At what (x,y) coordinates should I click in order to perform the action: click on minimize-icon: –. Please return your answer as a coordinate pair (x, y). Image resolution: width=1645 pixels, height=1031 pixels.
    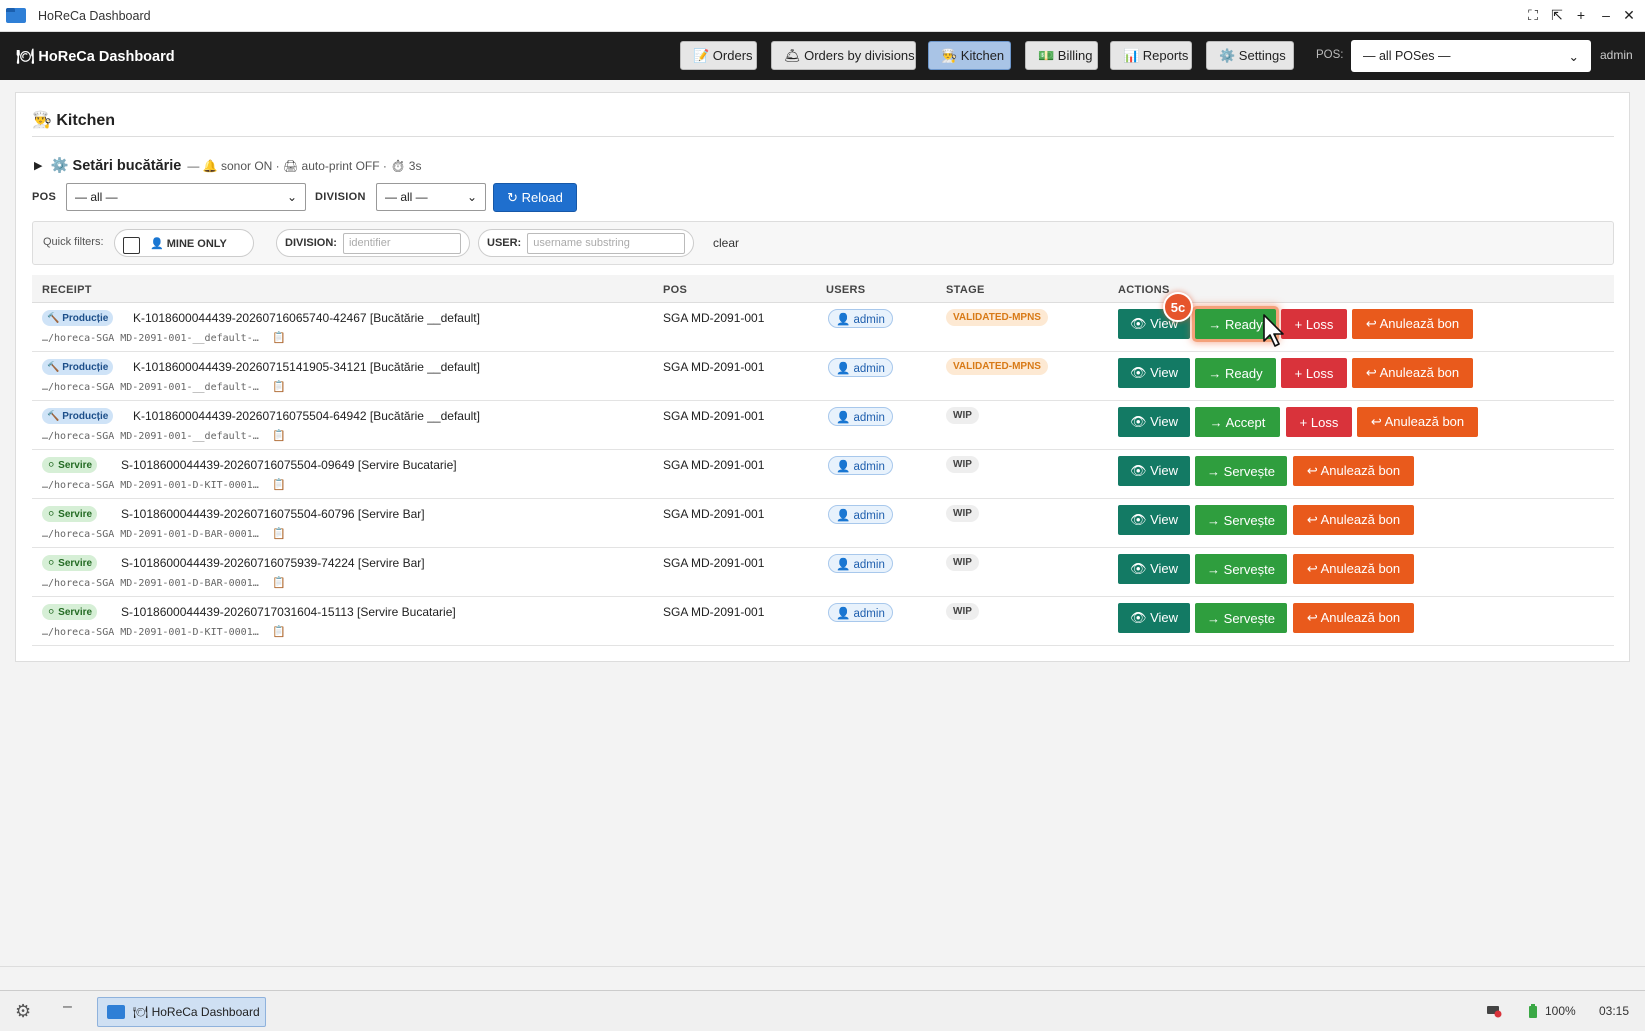
    Looking at the image, I should click on (1606, 15).